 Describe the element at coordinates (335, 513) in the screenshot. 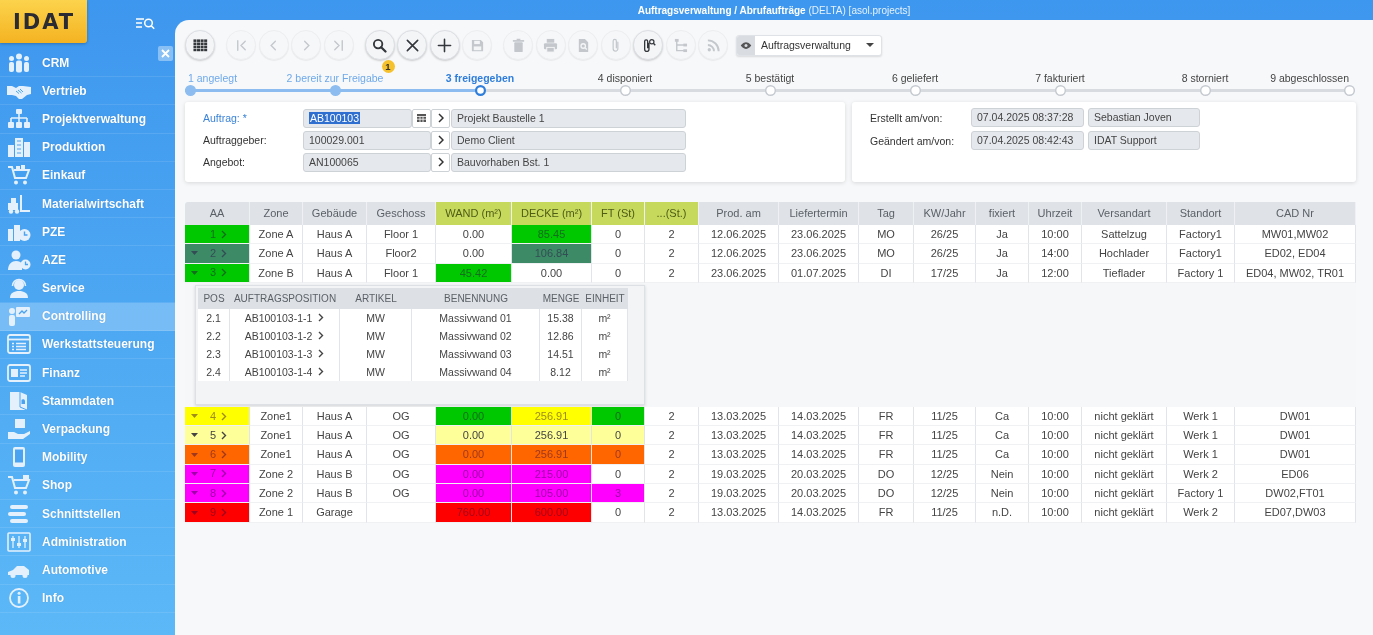

I see `table-cell: Garage` at that location.